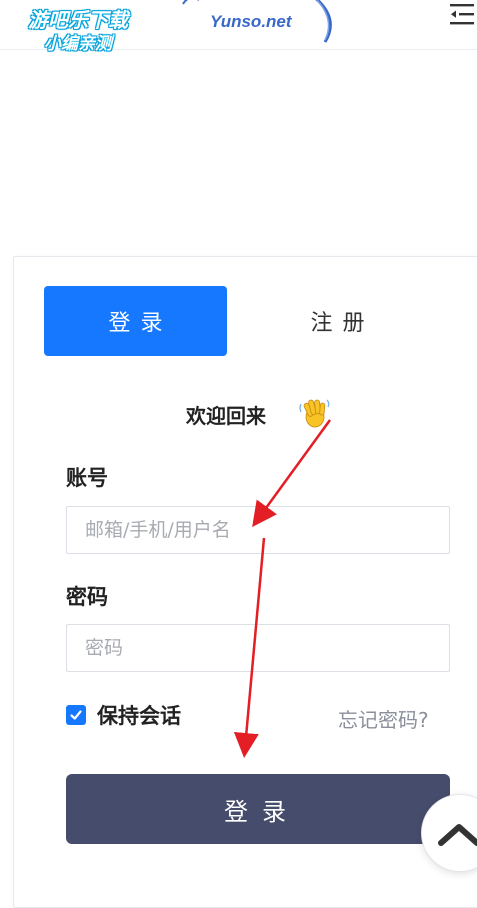 This screenshot has width=477, height=908. What do you see at coordinates (87, 597) in the screenshot?
I see `password-label: 密码` at bounding box center [87, 597].